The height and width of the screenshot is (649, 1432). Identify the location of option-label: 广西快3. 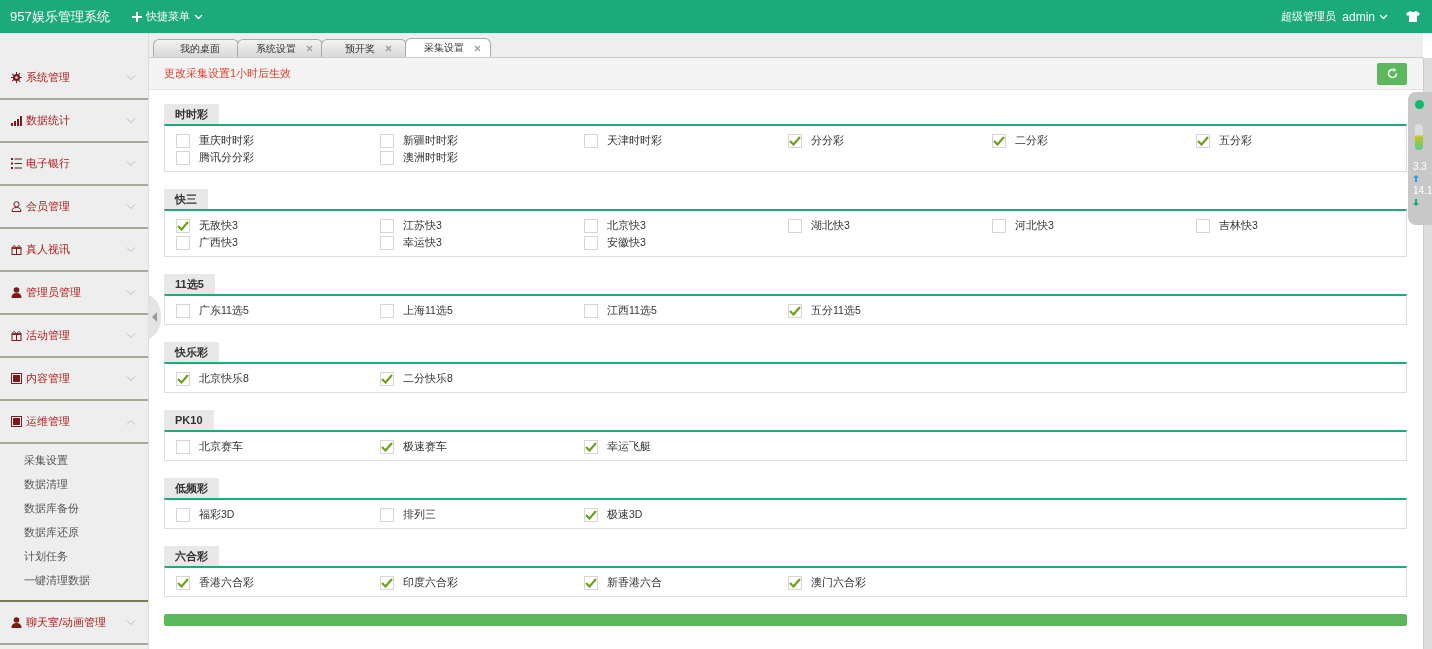
(218, 242).